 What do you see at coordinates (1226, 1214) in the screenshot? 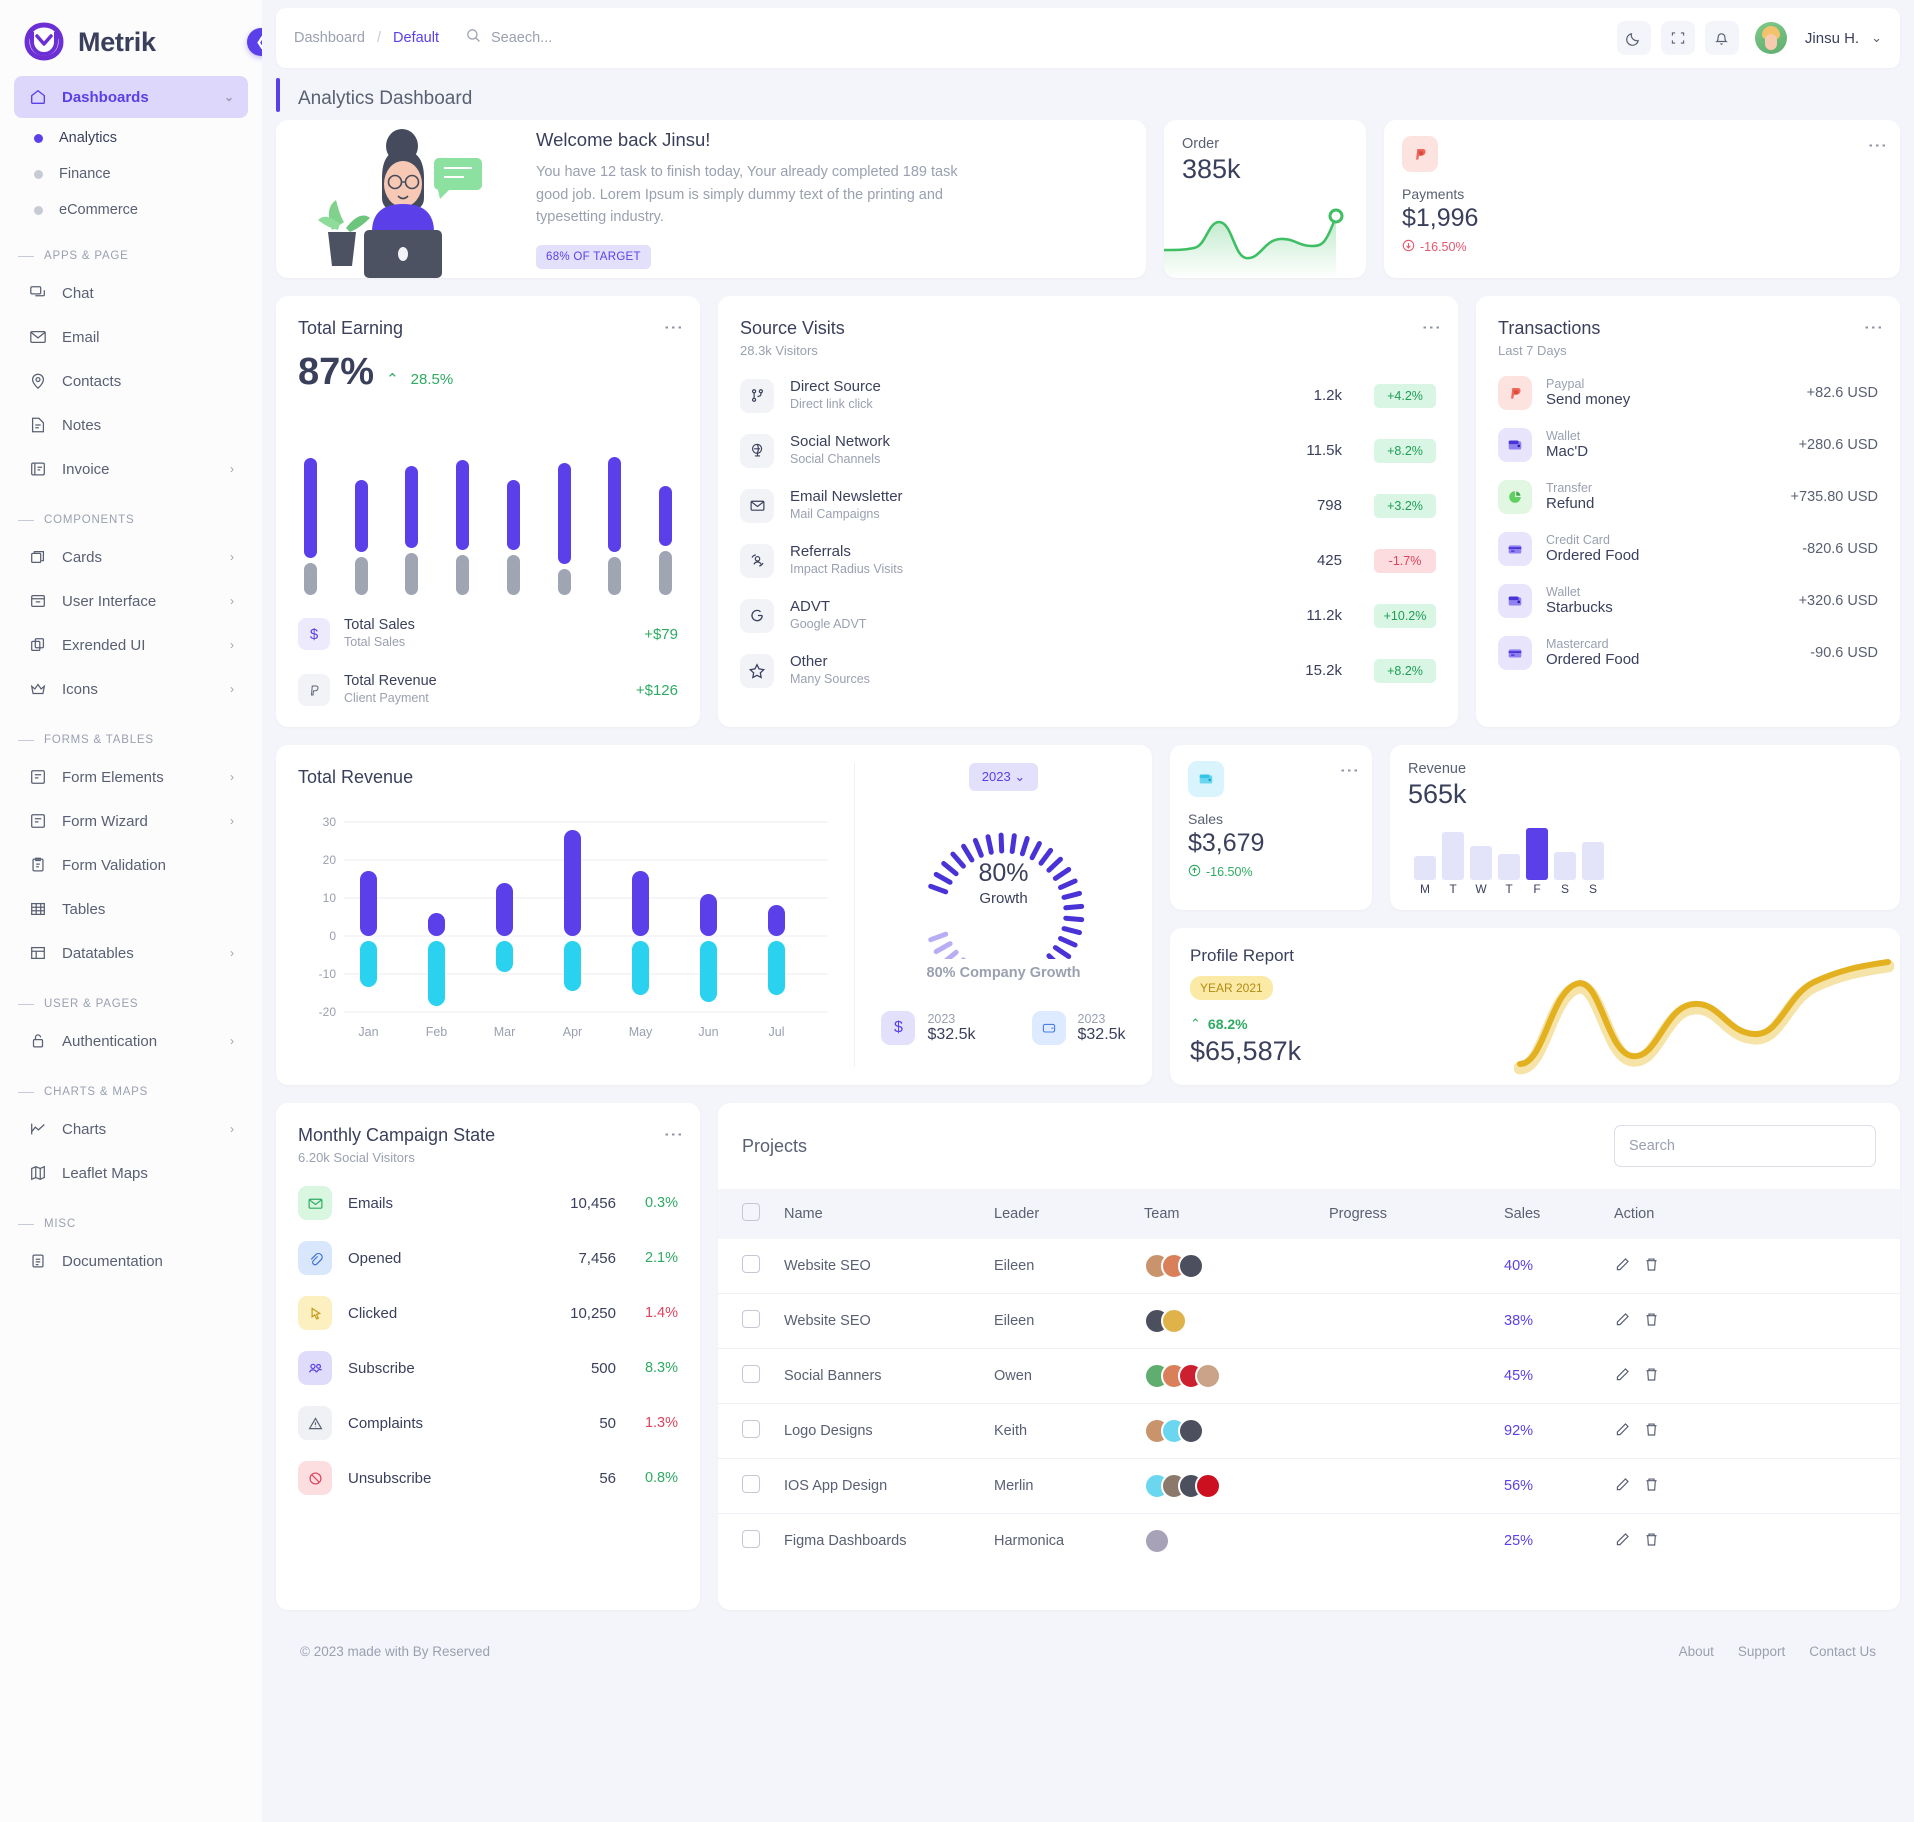
I see `col-team: Team` at bounding box center [1226, 1214].